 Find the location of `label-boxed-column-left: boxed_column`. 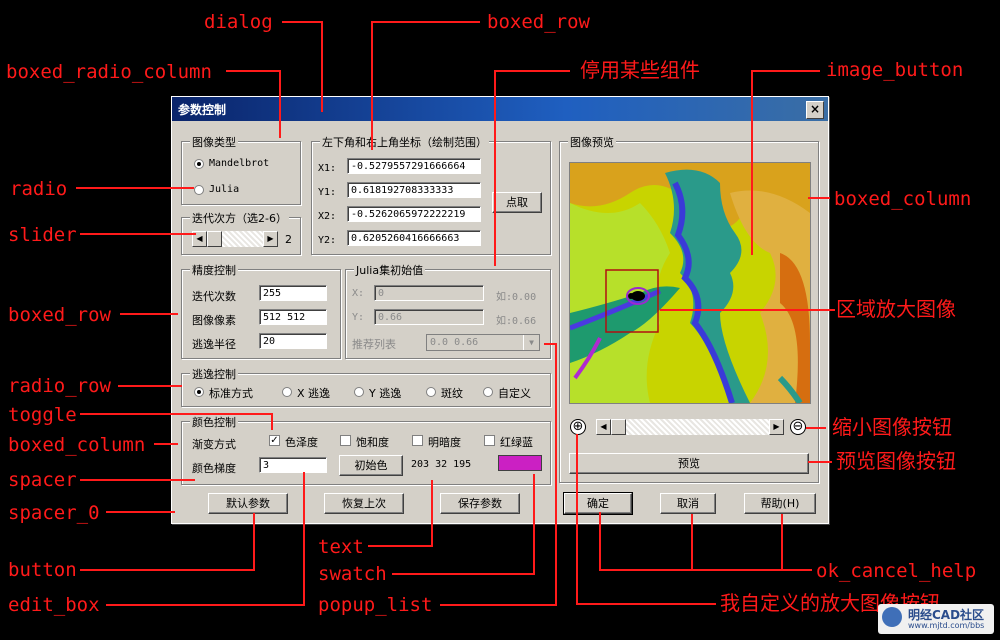

label-boxed-column-left: boxed_column is located at coordinates (77, 445).